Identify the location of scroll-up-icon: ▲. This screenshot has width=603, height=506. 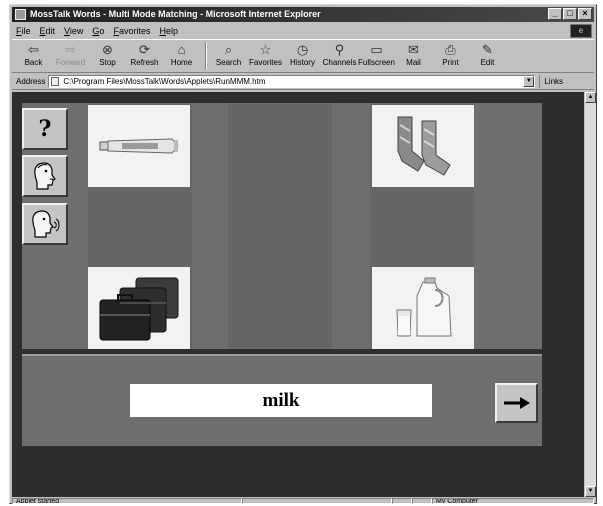
(590, 97).